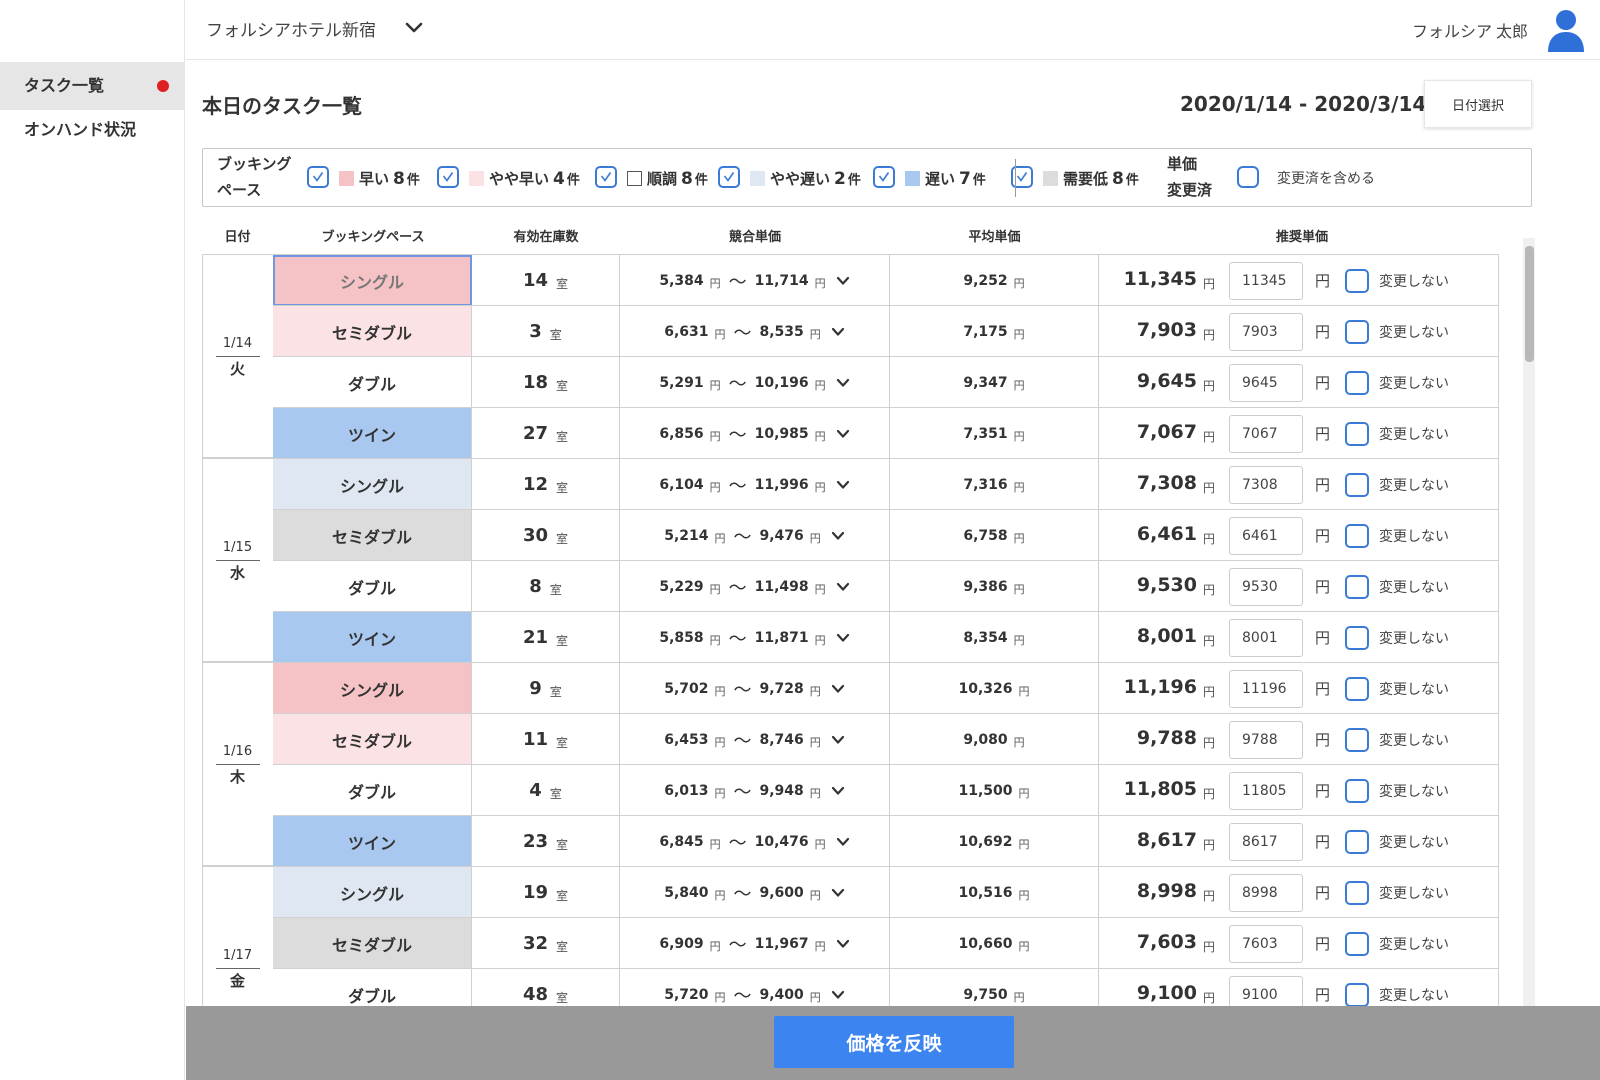  I want to click on recommended-price: 9,100, so click(1166, 993).